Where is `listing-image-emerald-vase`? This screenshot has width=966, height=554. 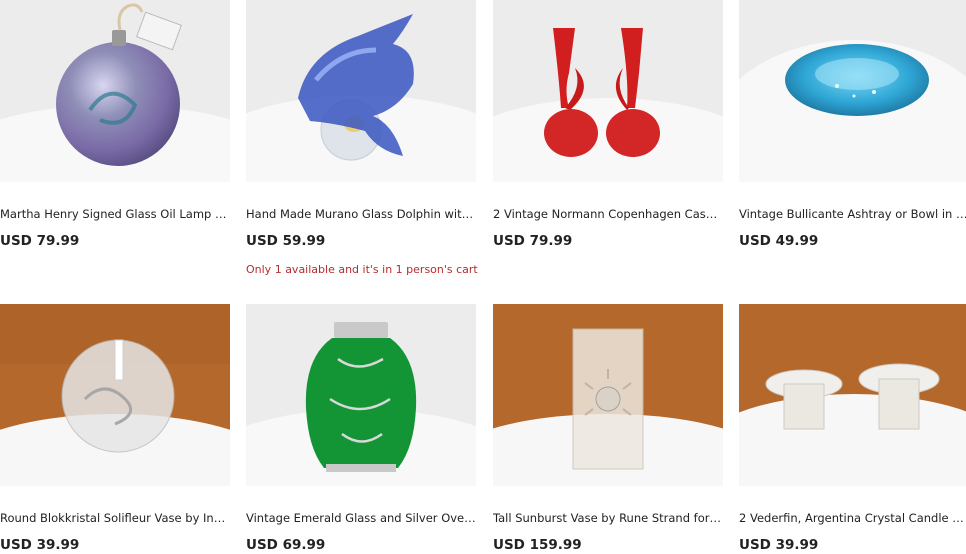
listing-image-emerald-vase is located at coordinates (361, 395).